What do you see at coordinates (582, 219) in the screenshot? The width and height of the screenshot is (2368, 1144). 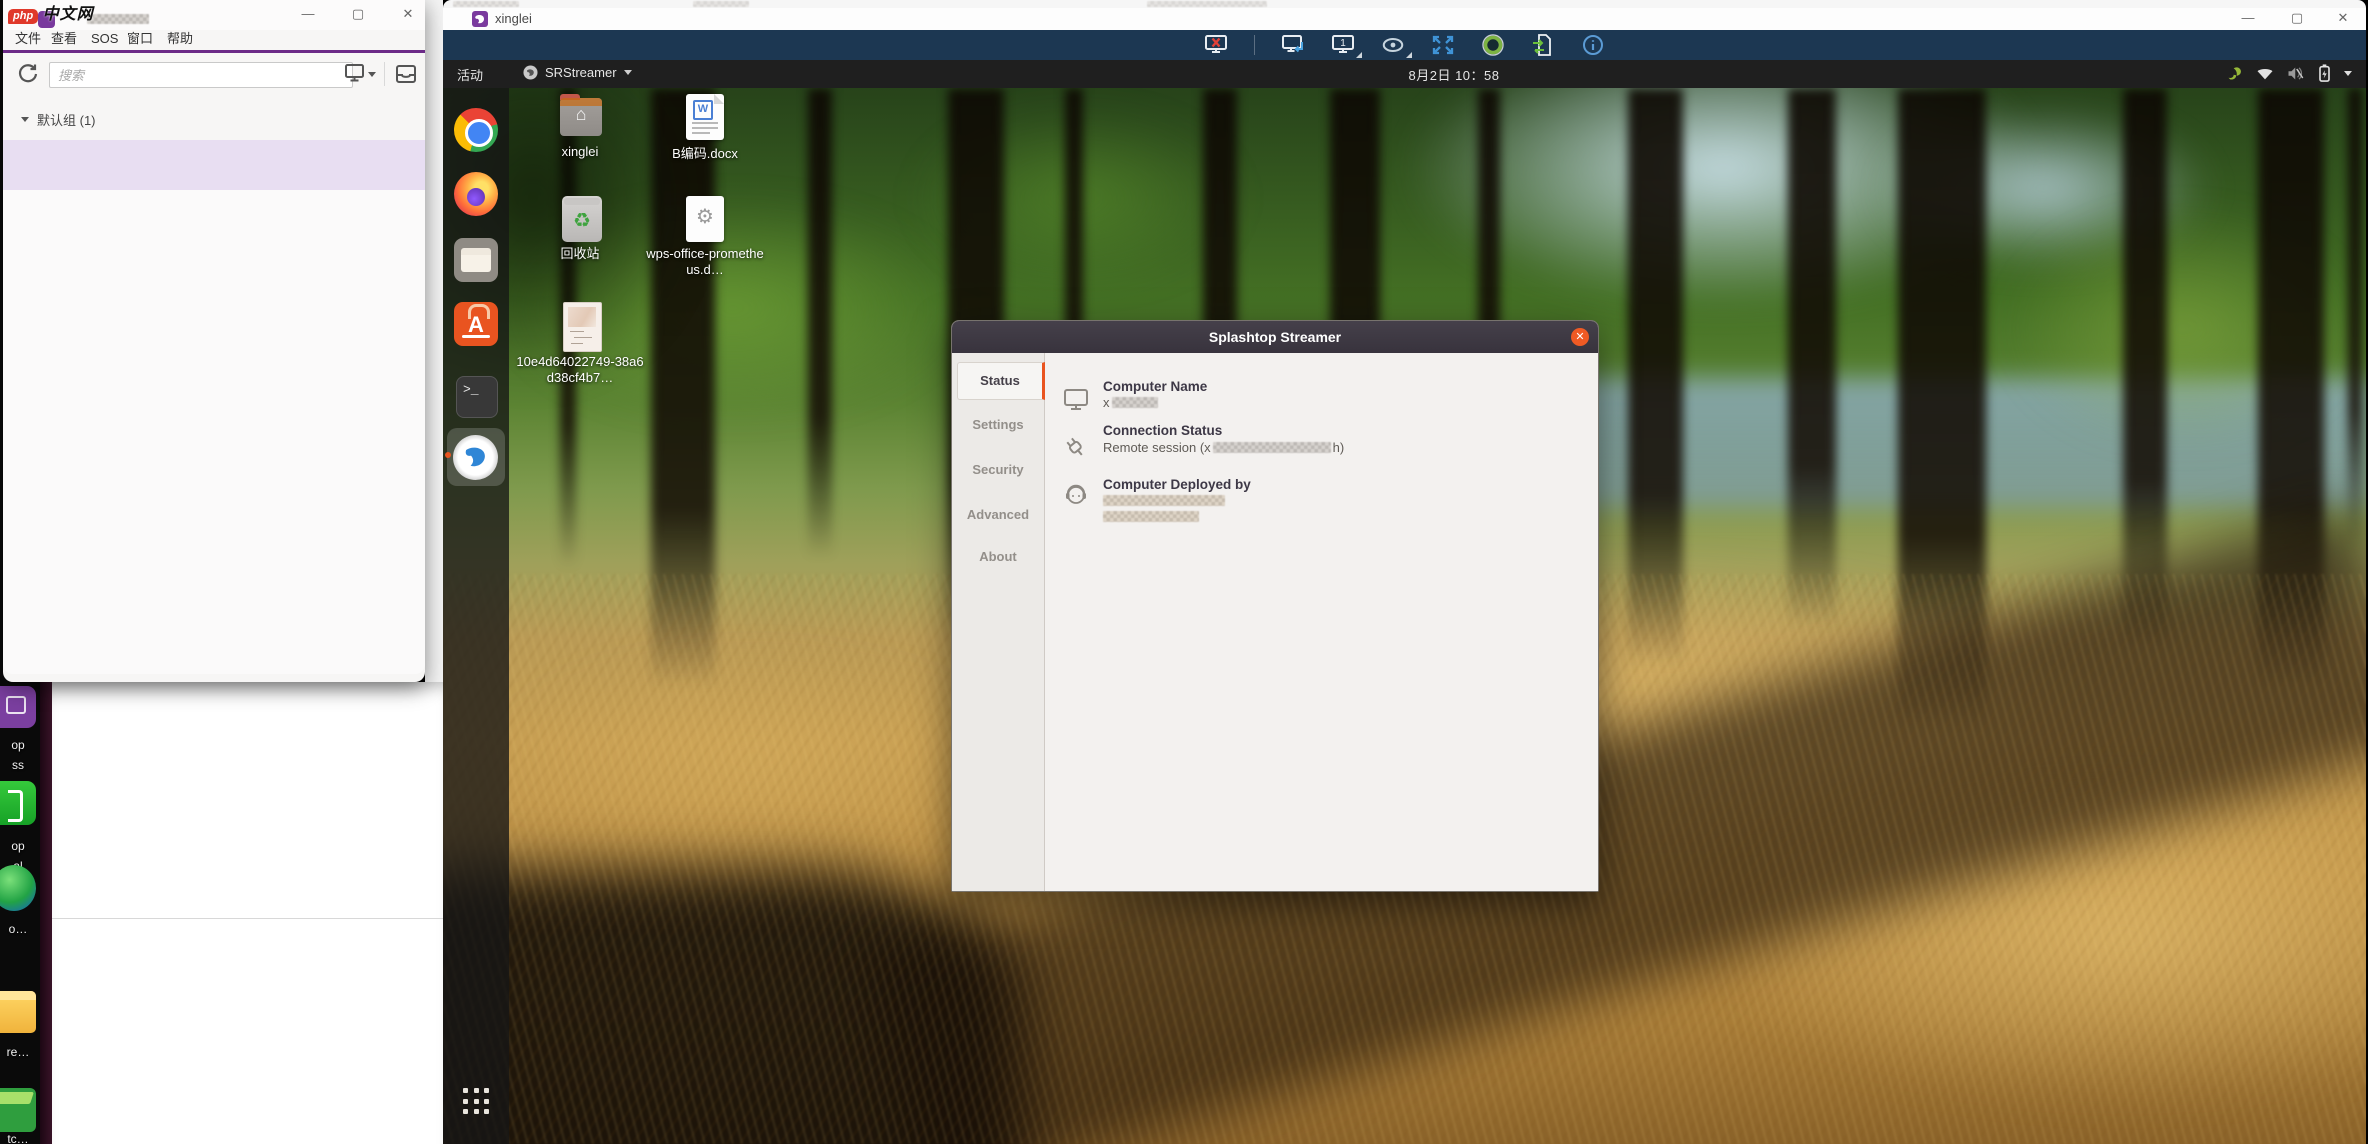 I see `trash-icon: ♻` at bounding box center [582, 219].